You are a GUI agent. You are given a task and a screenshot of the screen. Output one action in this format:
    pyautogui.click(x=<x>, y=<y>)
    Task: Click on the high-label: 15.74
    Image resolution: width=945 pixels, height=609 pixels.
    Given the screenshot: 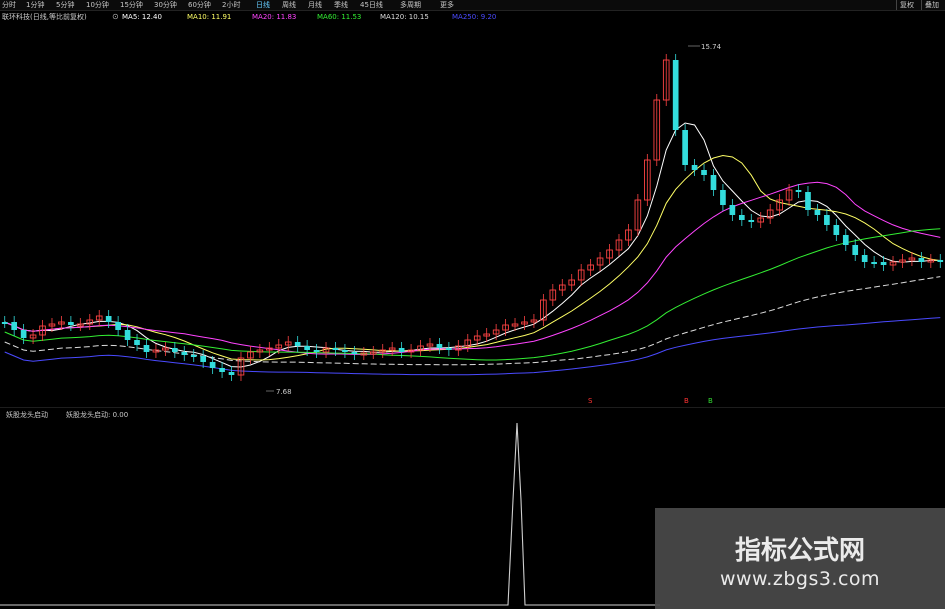 What is the action you would take?
    pyautogui.click(x=711, y=47)
    